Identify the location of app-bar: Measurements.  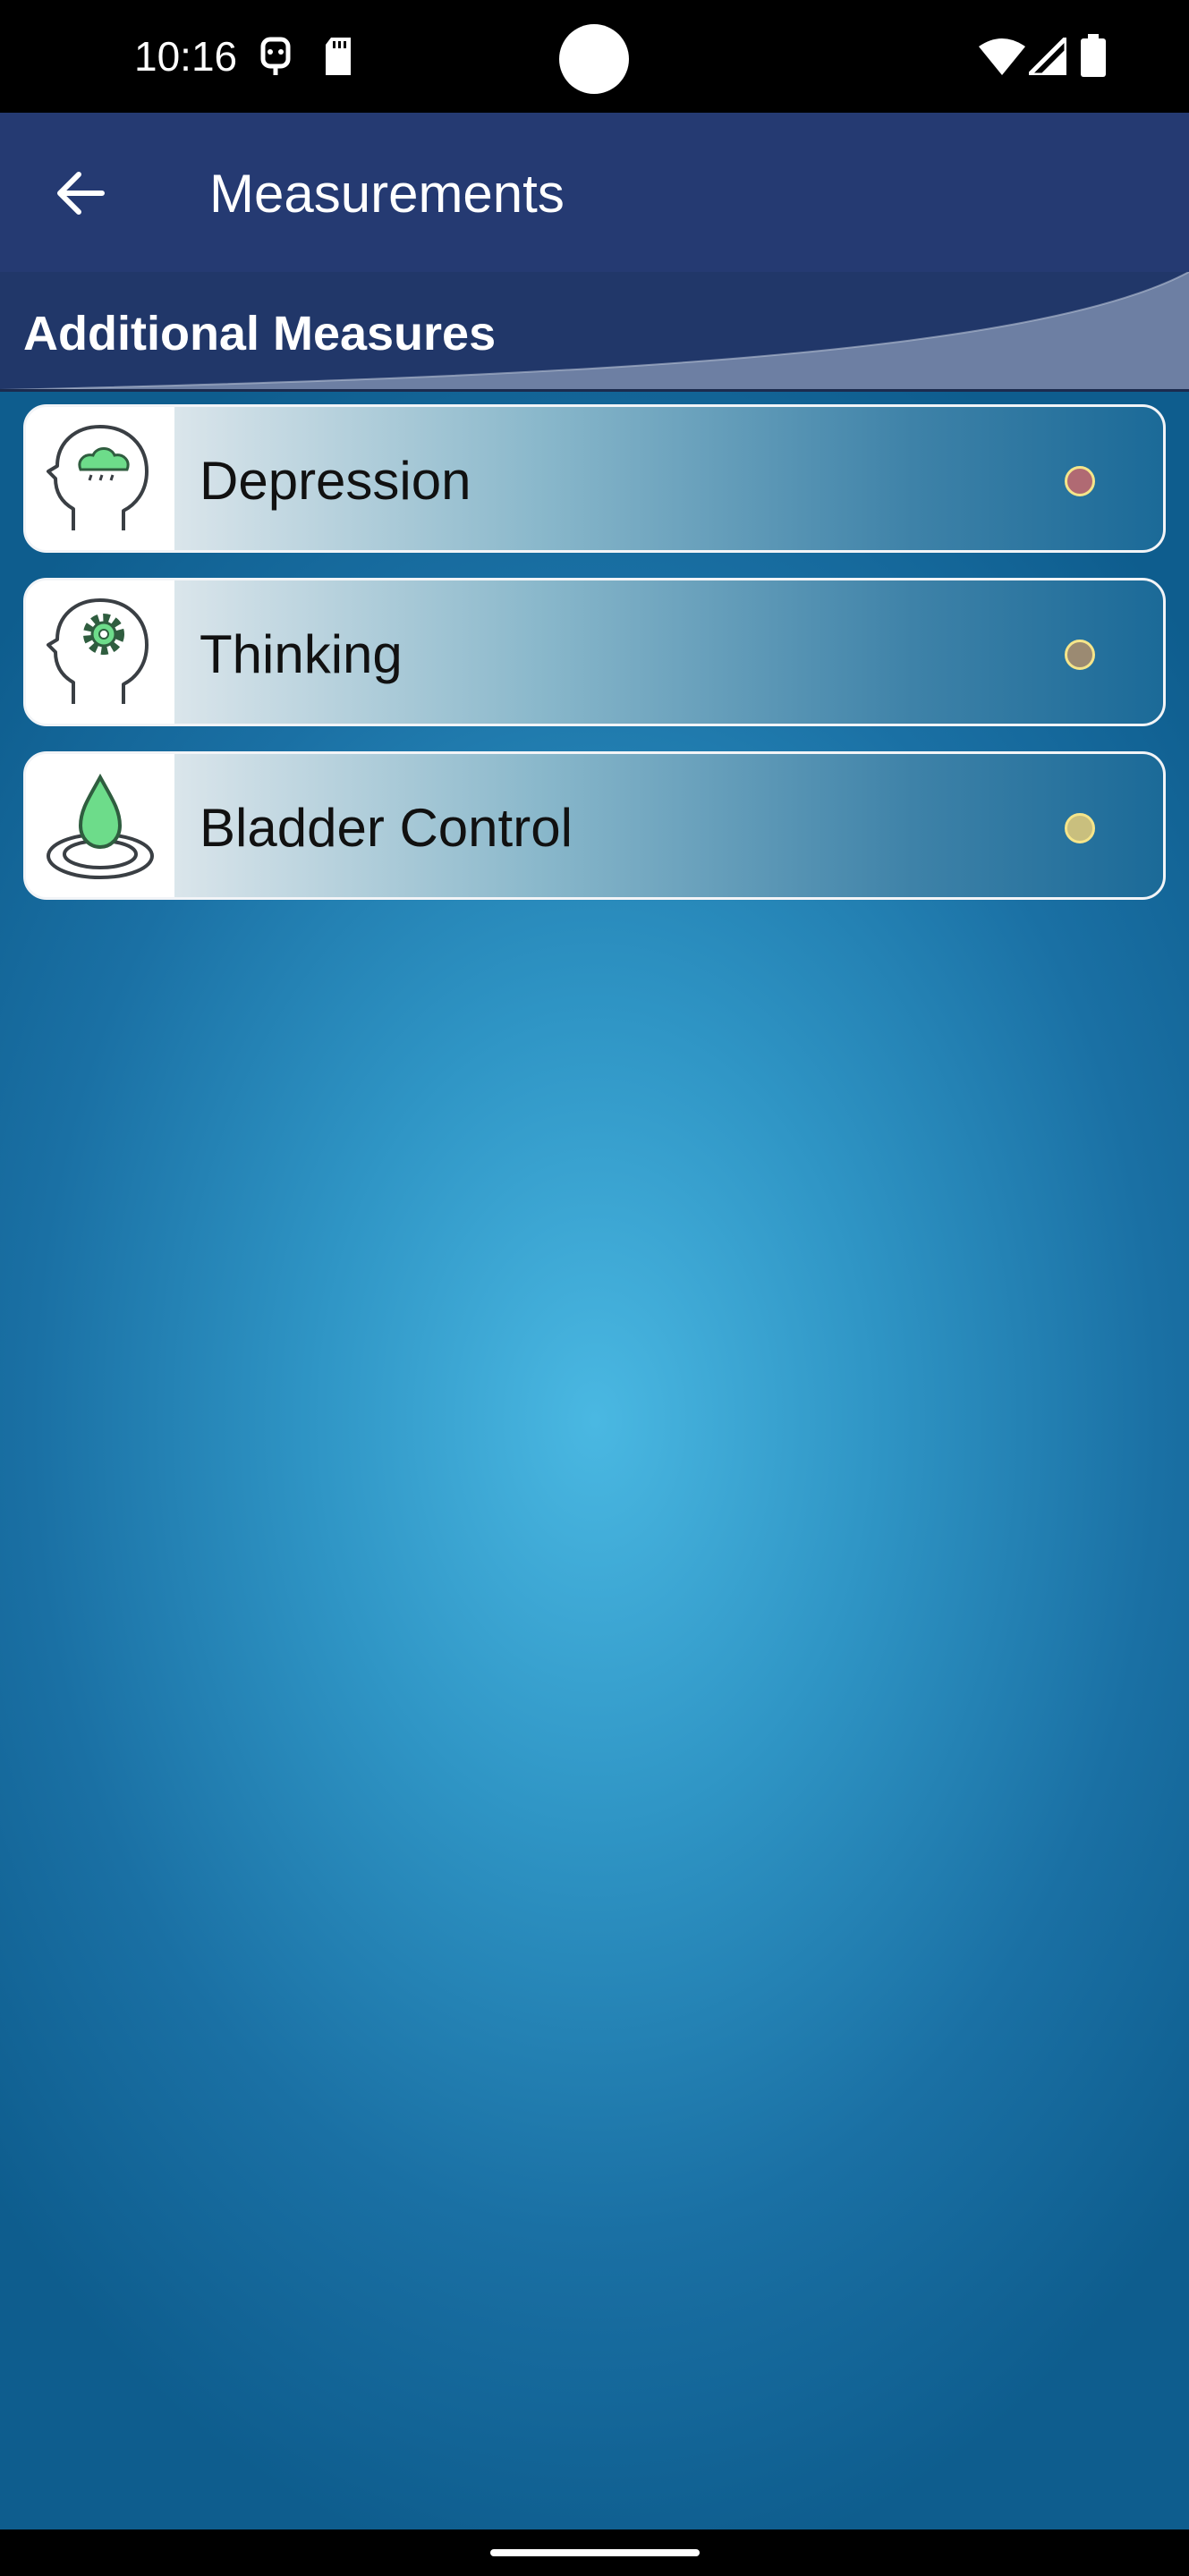
(594, 192).